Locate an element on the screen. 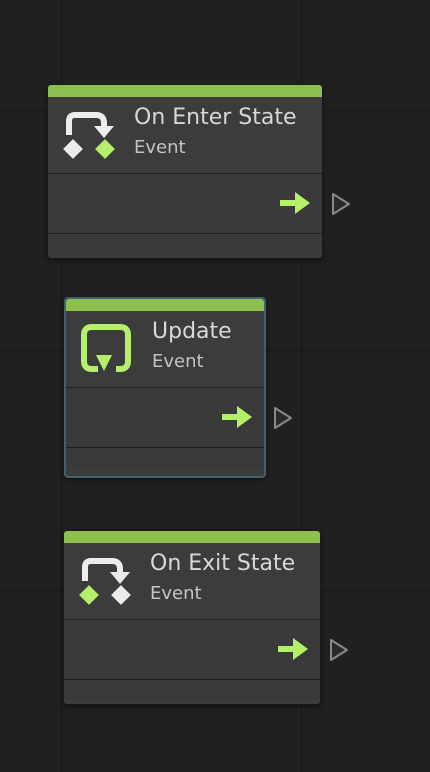  exit-state-icon is located at coordinates (105, 581).